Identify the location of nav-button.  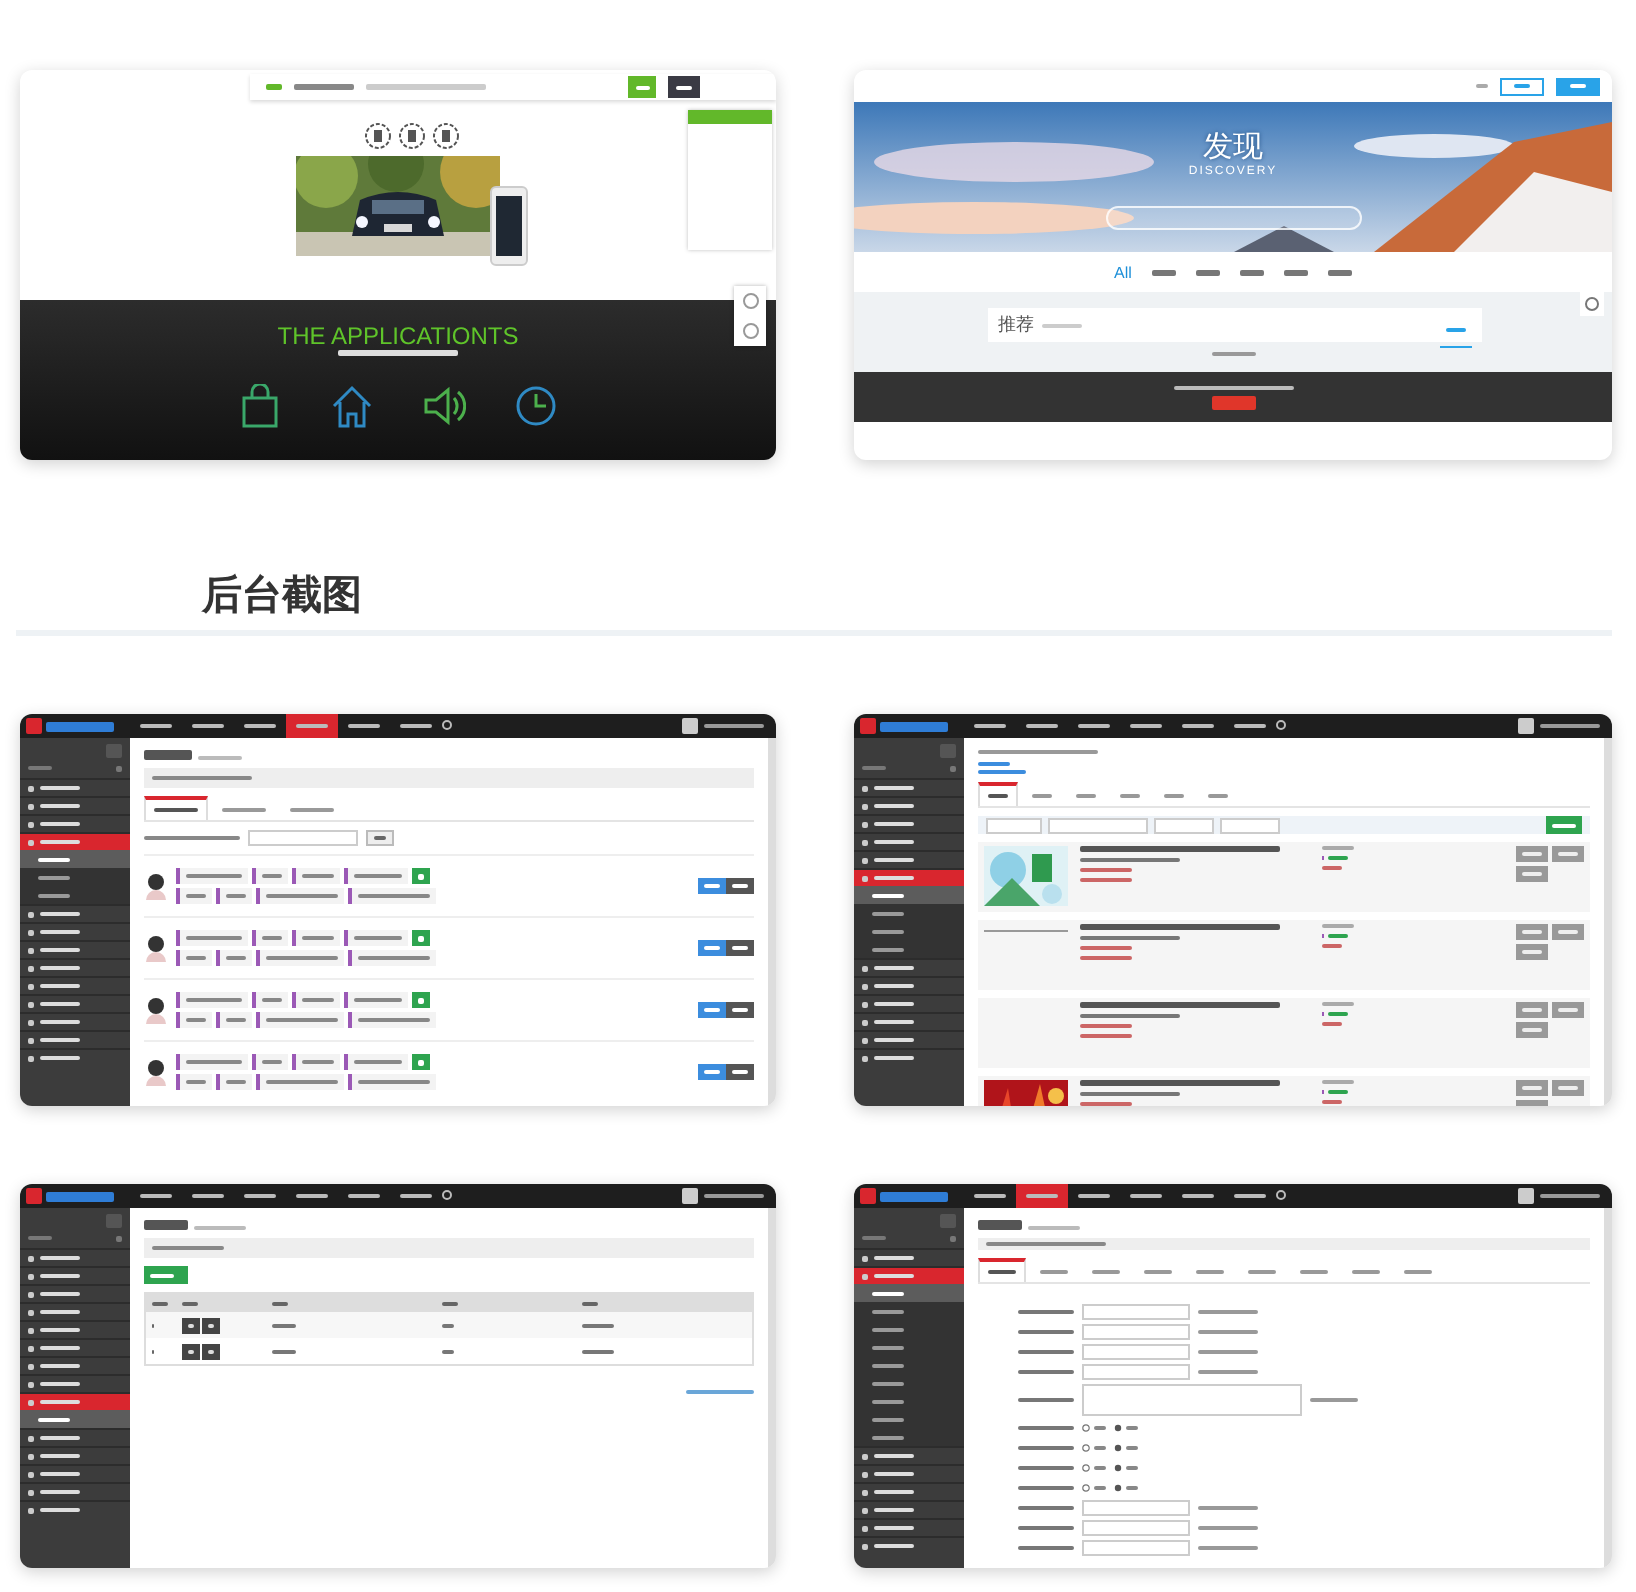
(684, 87).